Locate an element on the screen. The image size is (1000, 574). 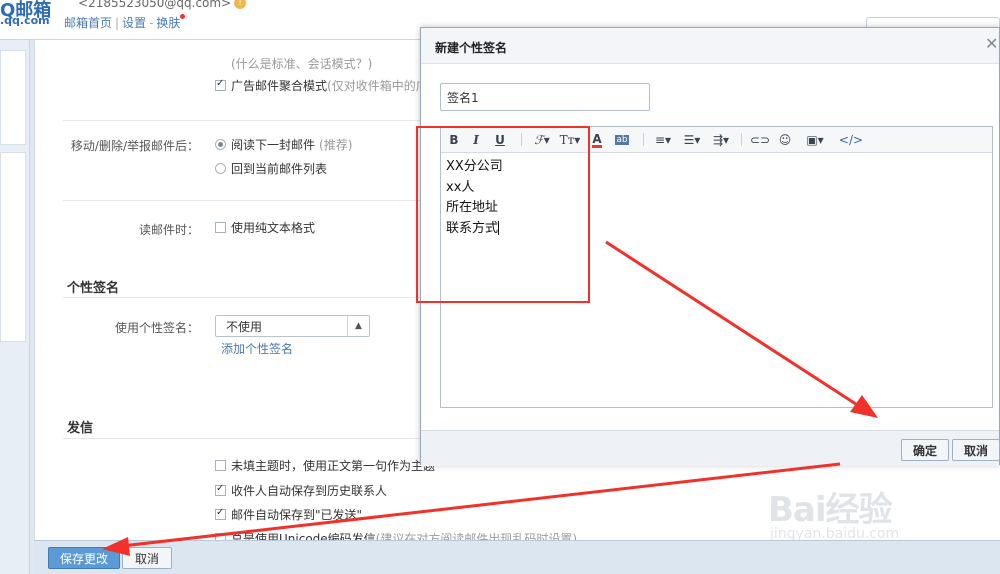
arrow-to-confirm is located at coordinates (741, 329).